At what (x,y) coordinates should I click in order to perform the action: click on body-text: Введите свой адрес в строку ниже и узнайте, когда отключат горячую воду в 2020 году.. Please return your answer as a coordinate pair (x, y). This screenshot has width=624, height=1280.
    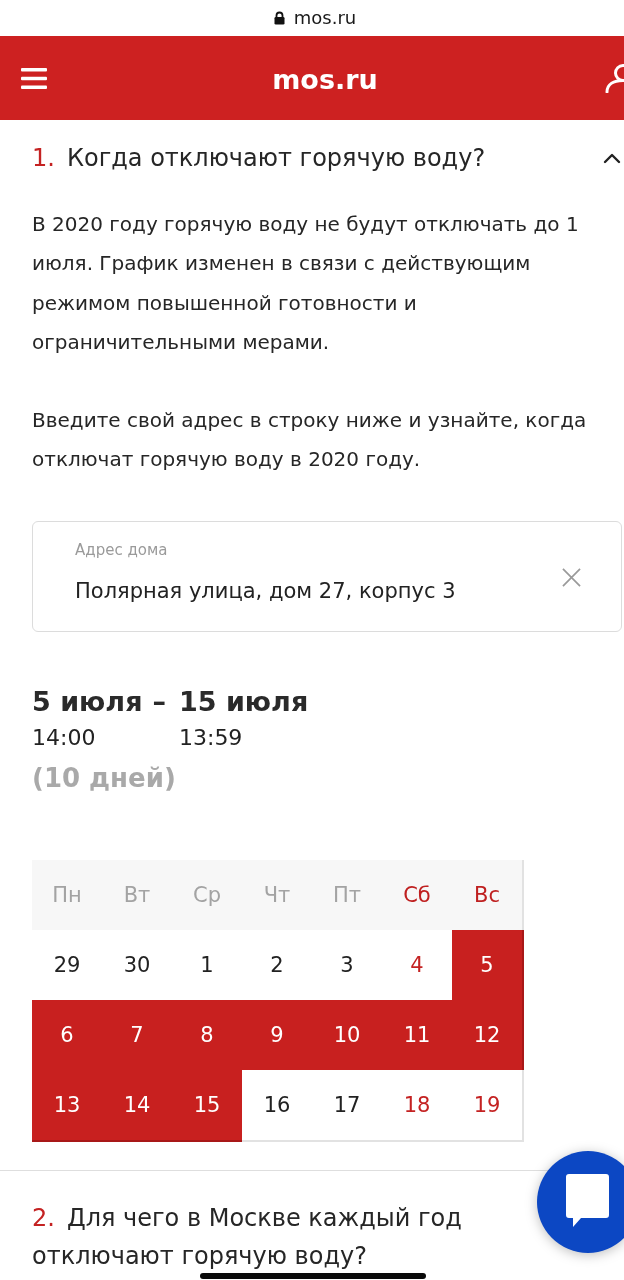
    Looking at the image, I should click on (310, 440).